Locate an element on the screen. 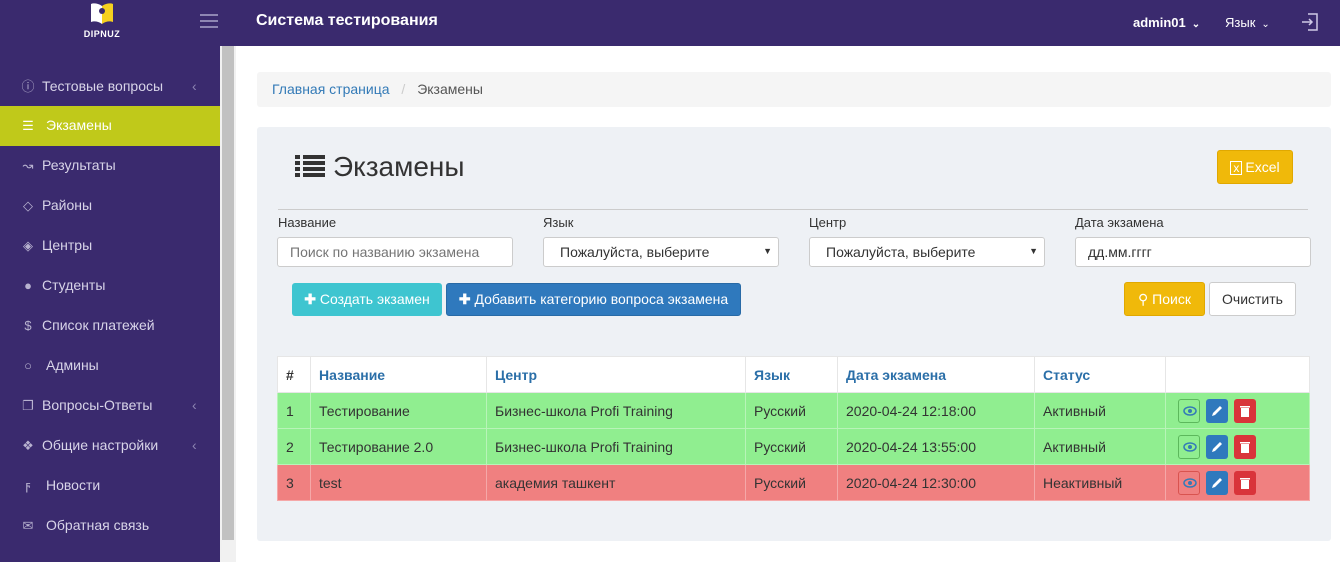 This screenshot has width=1340, height=562. page-title: Экзамены is located at coordinates (380, 167).